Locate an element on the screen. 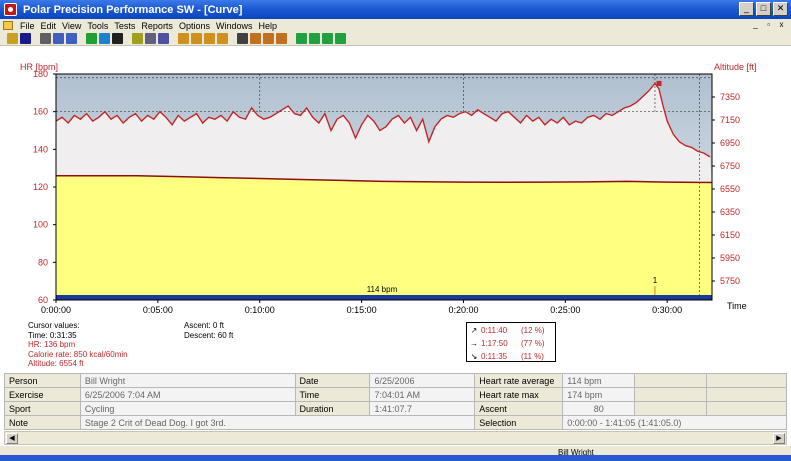 The height and width of the screenshot is (461, 791). selection-value: 0:00:00 - 1:41:05 (1:41:05.0) is located at coordinates (674, 422).